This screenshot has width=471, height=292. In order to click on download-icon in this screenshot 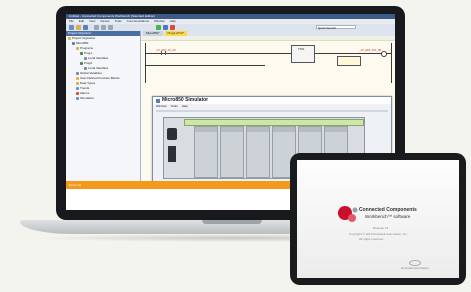, I will do `click(165, 27)`.